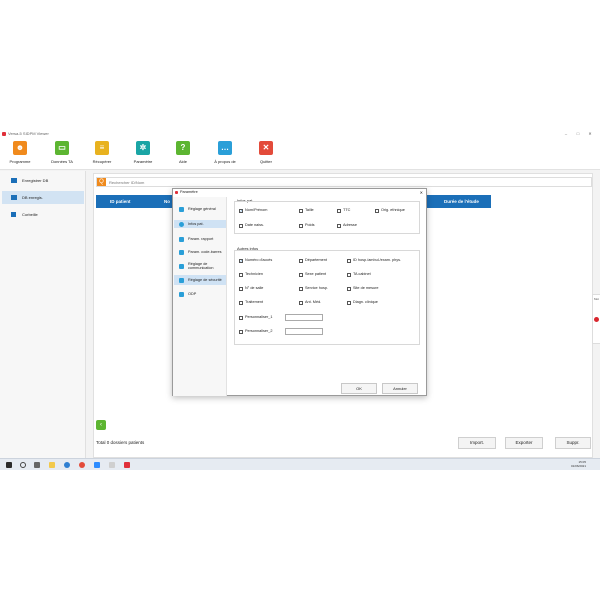  I want to click on search-bar: Q, so click(344, 182).